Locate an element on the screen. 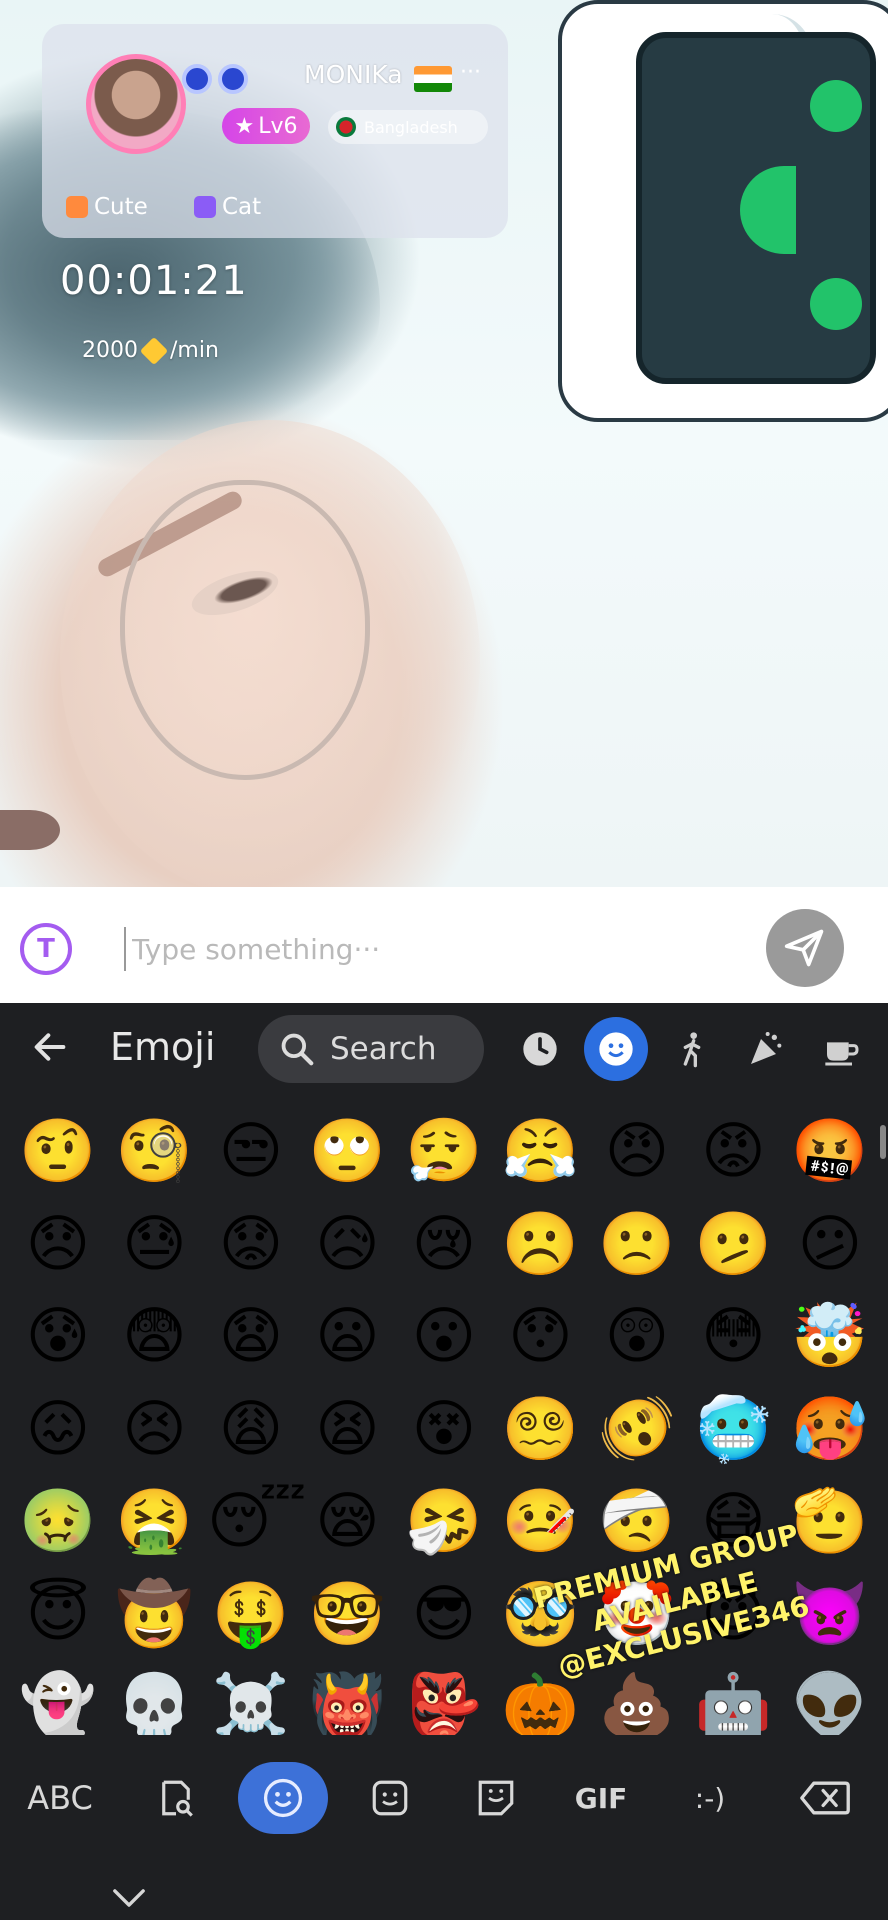 Image resolution: width=888 pixels, height=1920 pixels. back-arrow-icon is located at coordinates (52, 1049).